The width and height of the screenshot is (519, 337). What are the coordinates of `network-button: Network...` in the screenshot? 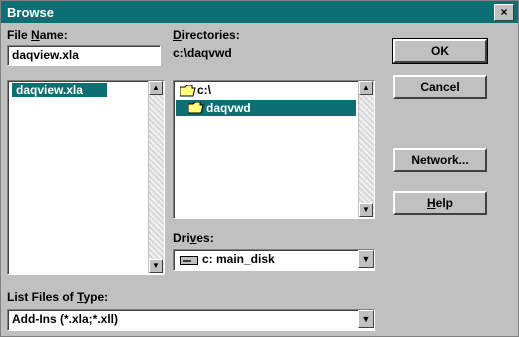 It's located at (440, 160).